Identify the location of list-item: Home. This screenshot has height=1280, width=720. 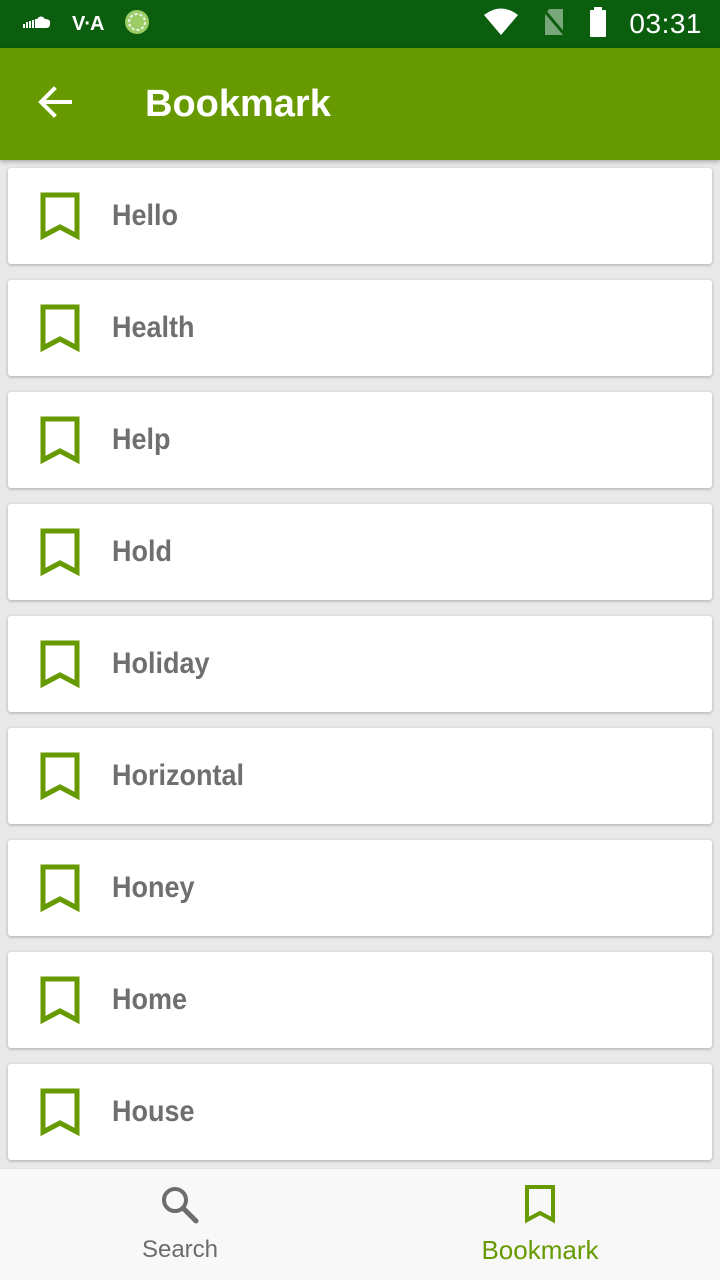
(360, 1000).